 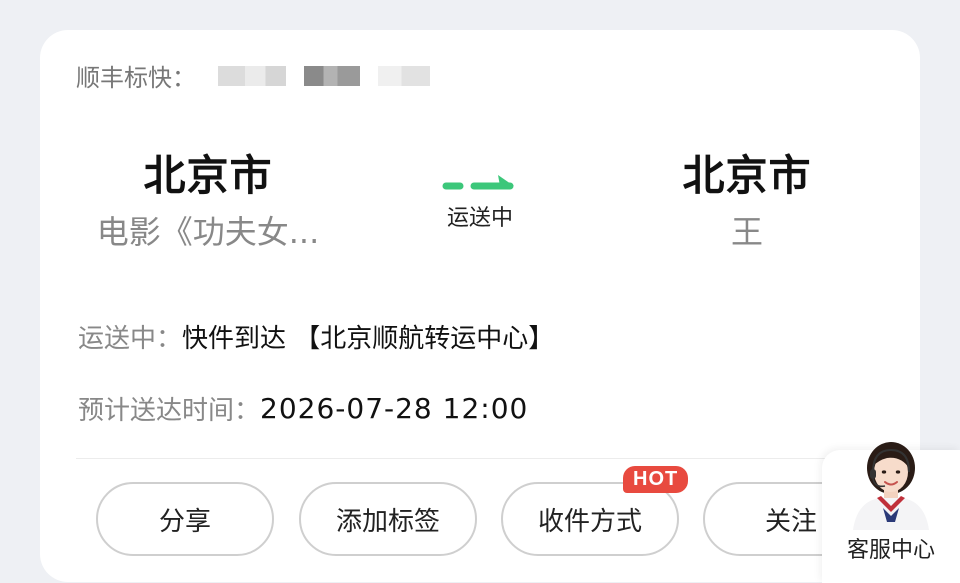 What do you see at coordinates (891, 486) in the screenshot?
I see `customer-service-agent-icon` at bounding box center [891, 486].